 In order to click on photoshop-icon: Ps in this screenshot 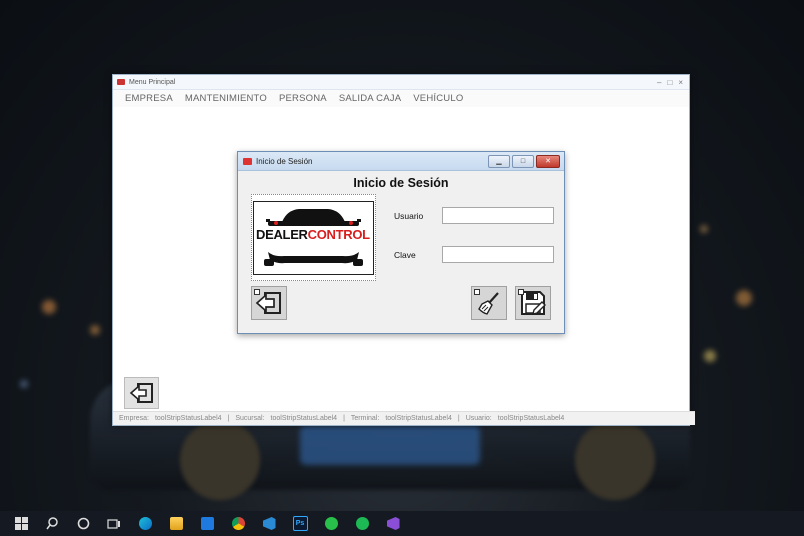, I will do `click(300, 524)`.